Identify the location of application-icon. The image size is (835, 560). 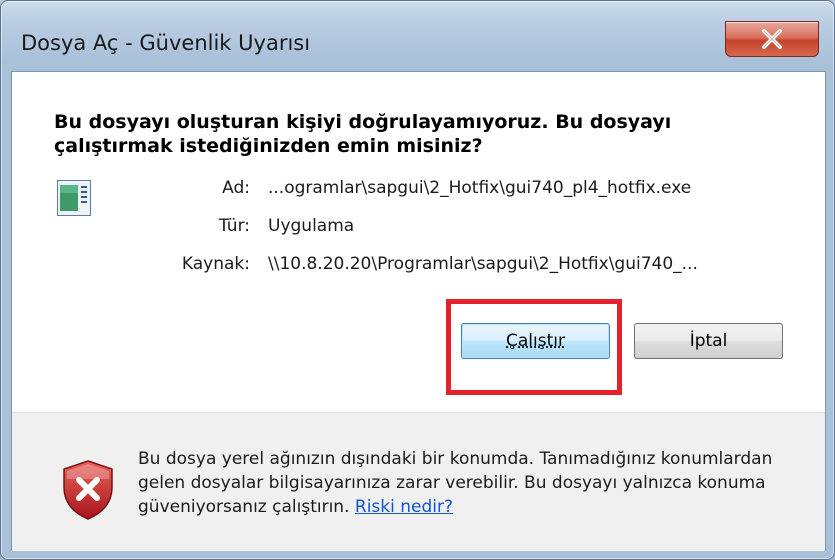
(74, 198).